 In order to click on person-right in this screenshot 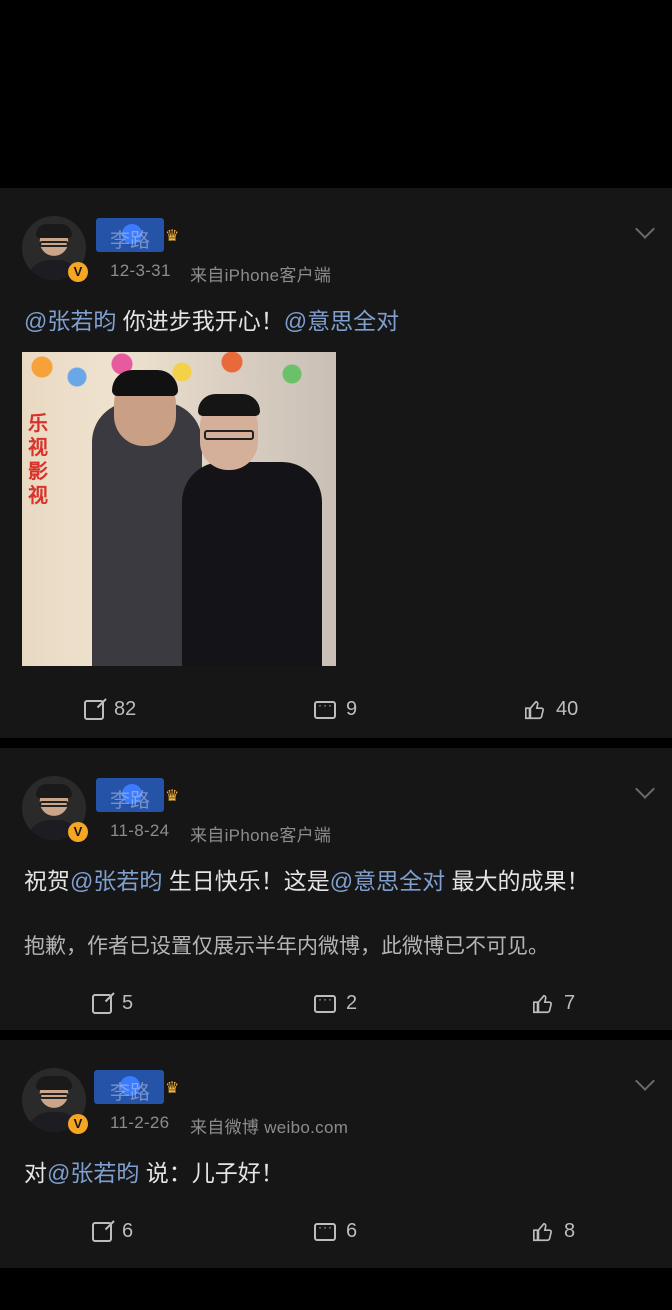, I will do `click(252, 564)`.